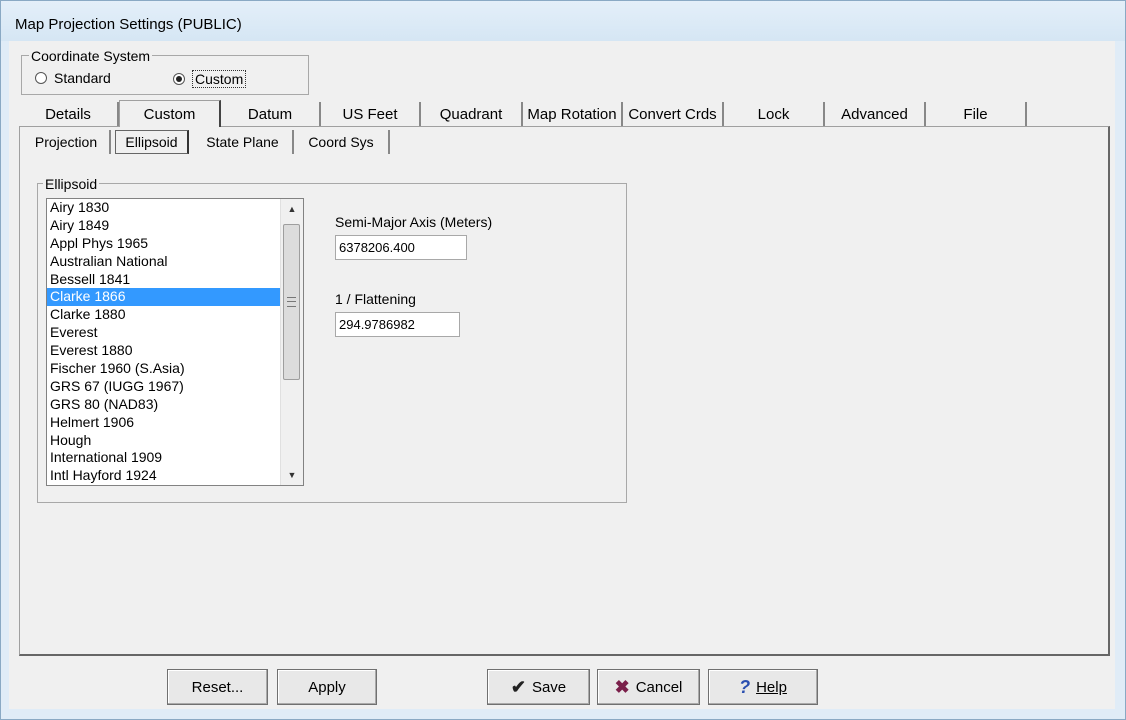  What do you see at coordinates (292, 475) in the screenshot?
I see `scroll-down-arrow-icon: ▼` at bounding box center [292, 475].